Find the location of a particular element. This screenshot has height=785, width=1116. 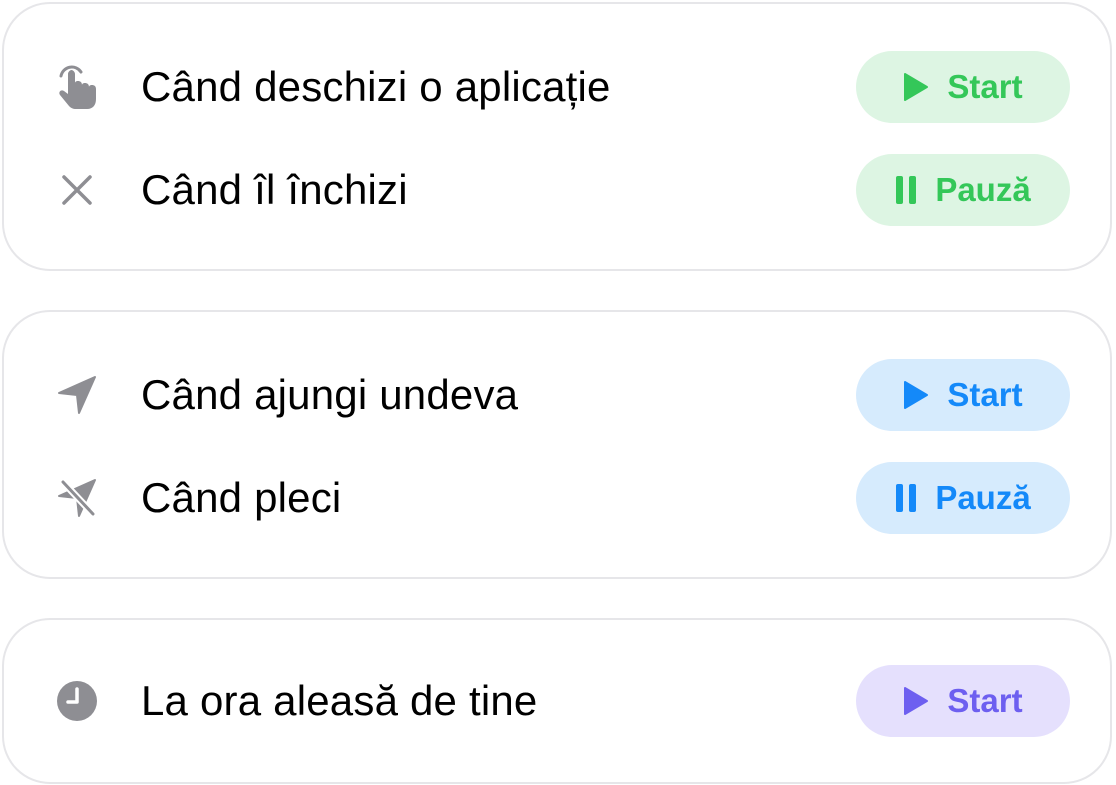

trigger-row-app-open: Când deschizi o aplicație Start is located at coordinates (557, 87).